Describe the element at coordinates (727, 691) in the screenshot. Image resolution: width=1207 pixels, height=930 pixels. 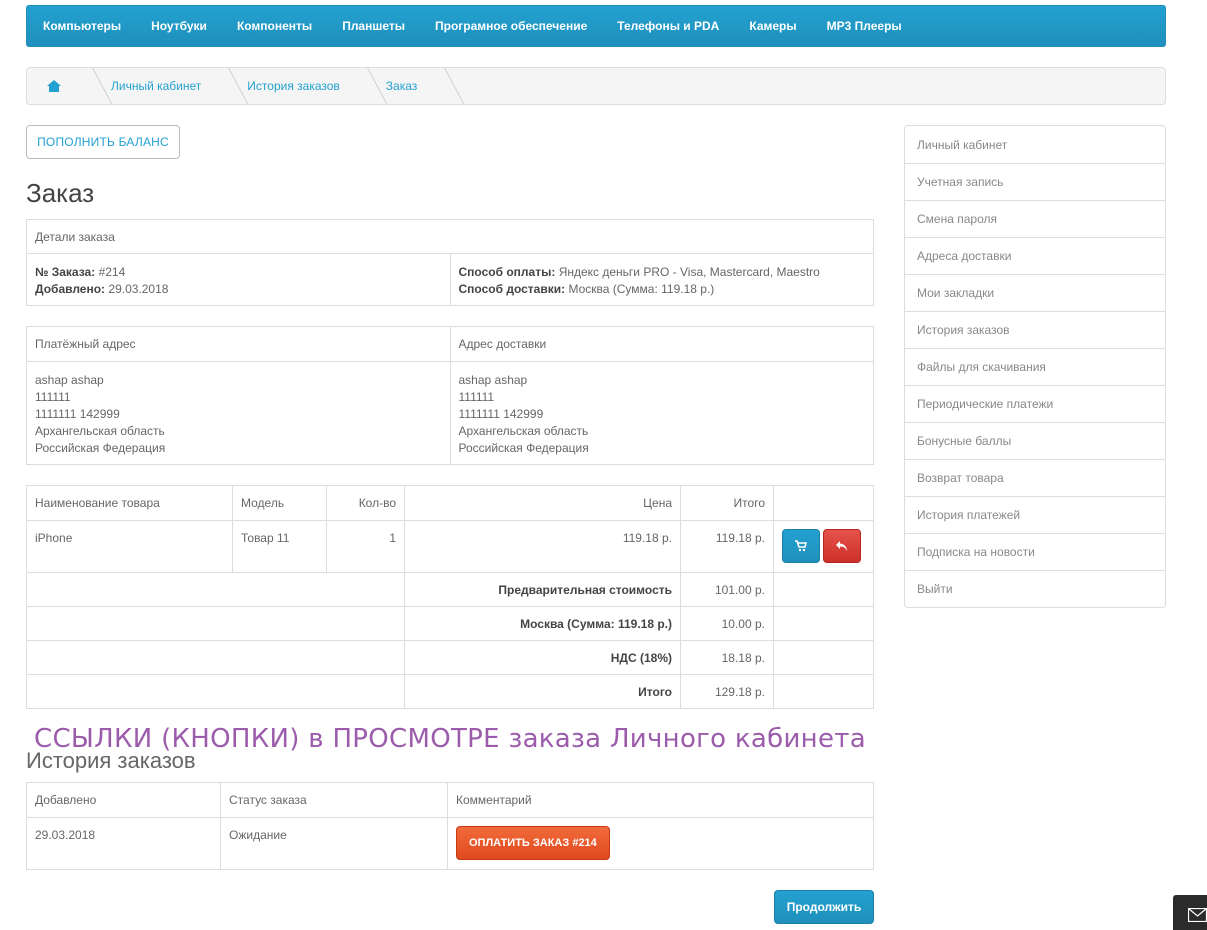
I see `grand-total-value: 129.18 р.` at that location.